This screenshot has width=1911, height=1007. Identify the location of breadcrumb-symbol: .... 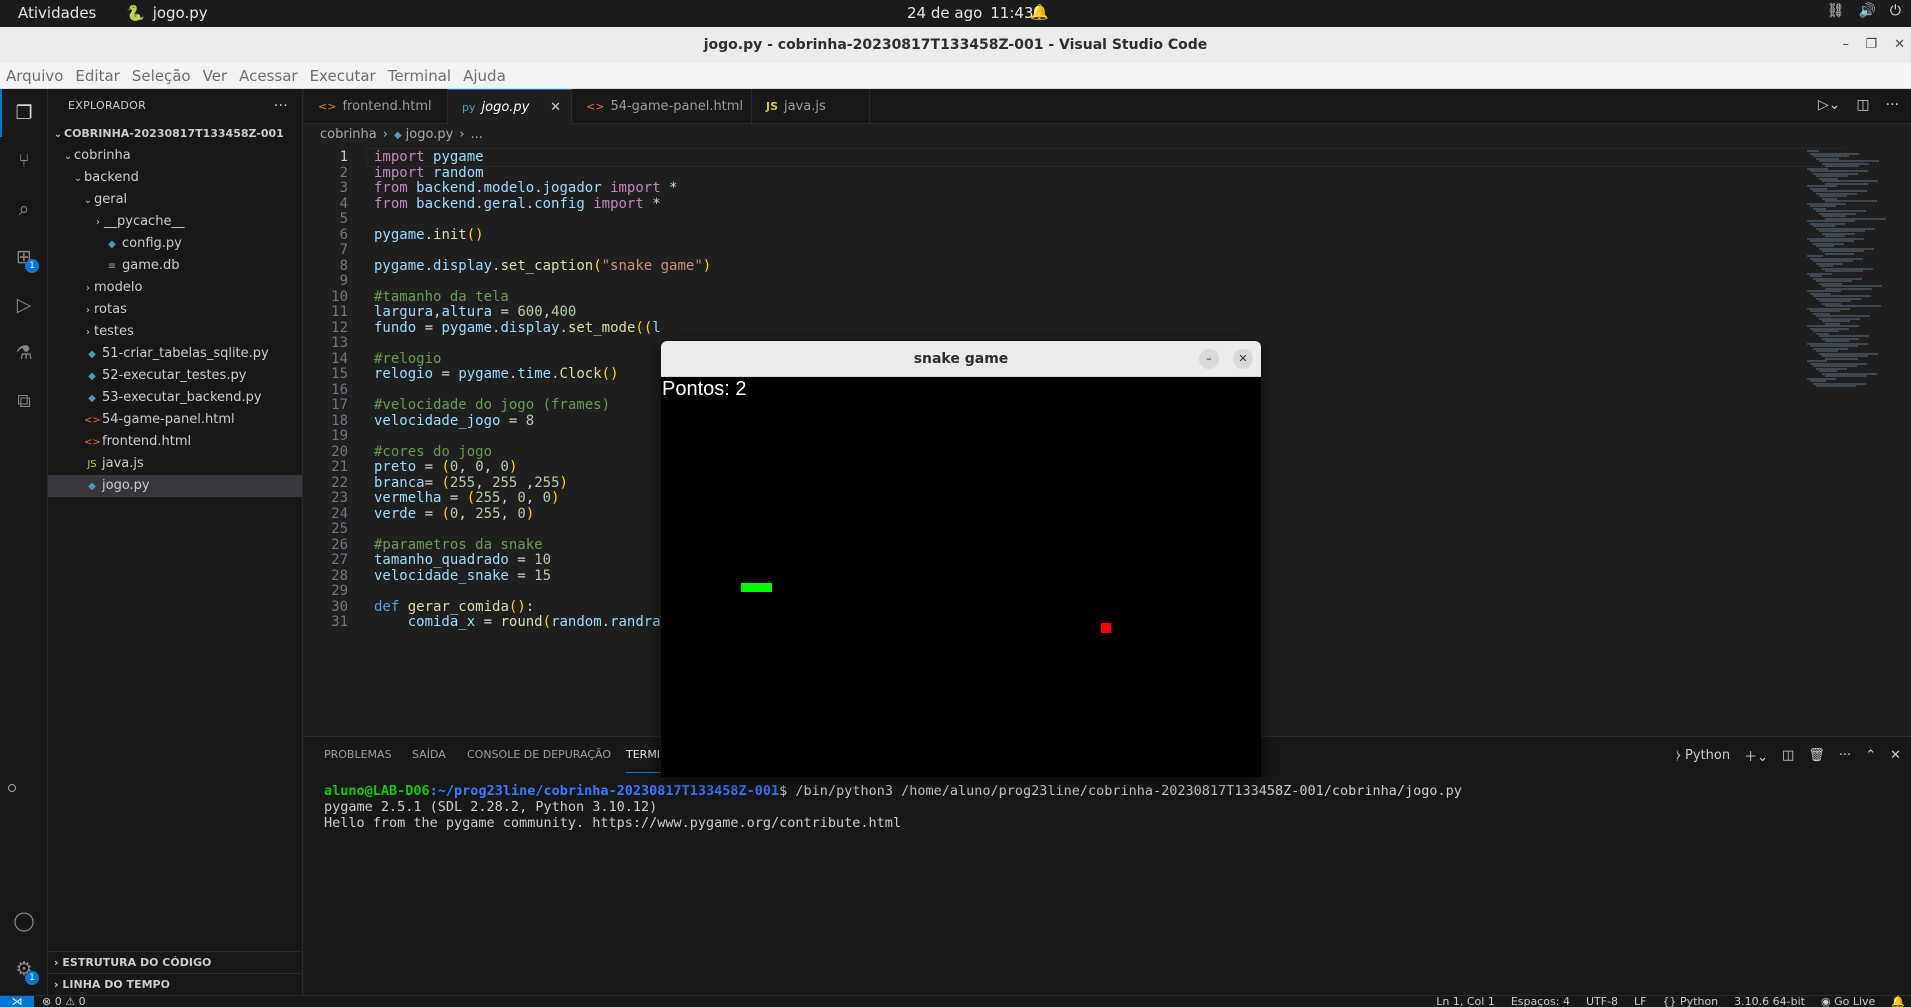
(477, 134).